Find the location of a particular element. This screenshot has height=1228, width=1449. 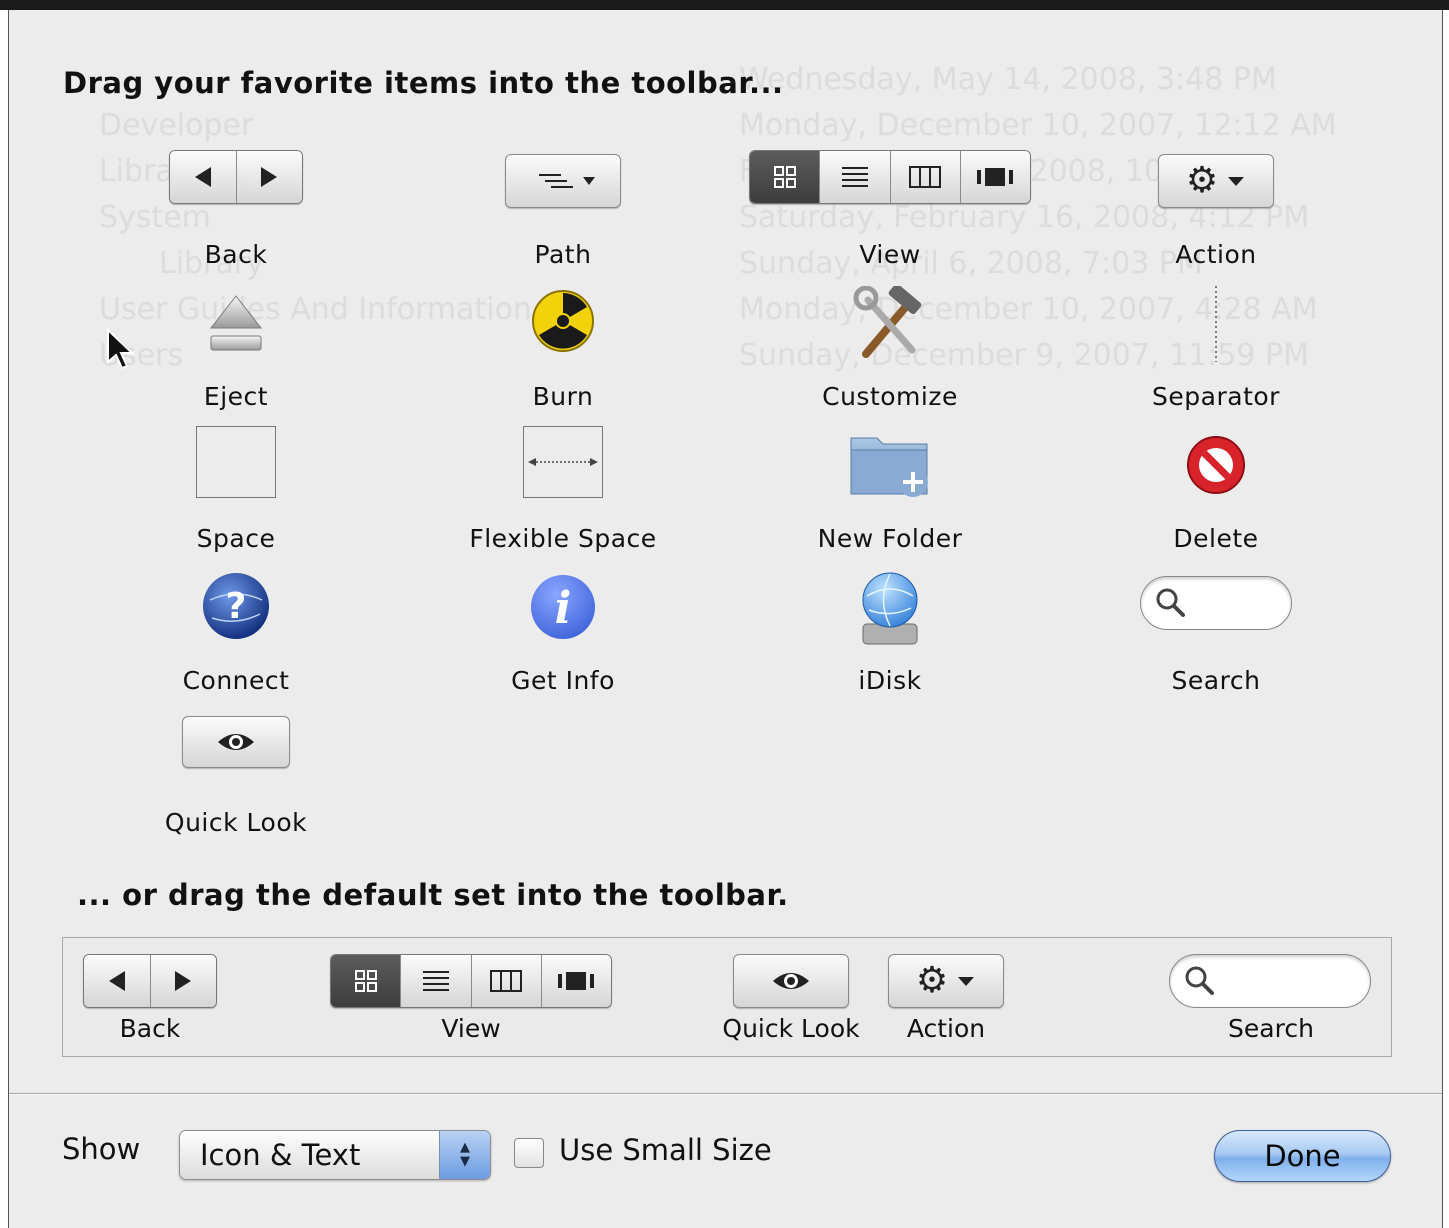

palette-item-idisk: iDisk is located at coordinates (890, 631).